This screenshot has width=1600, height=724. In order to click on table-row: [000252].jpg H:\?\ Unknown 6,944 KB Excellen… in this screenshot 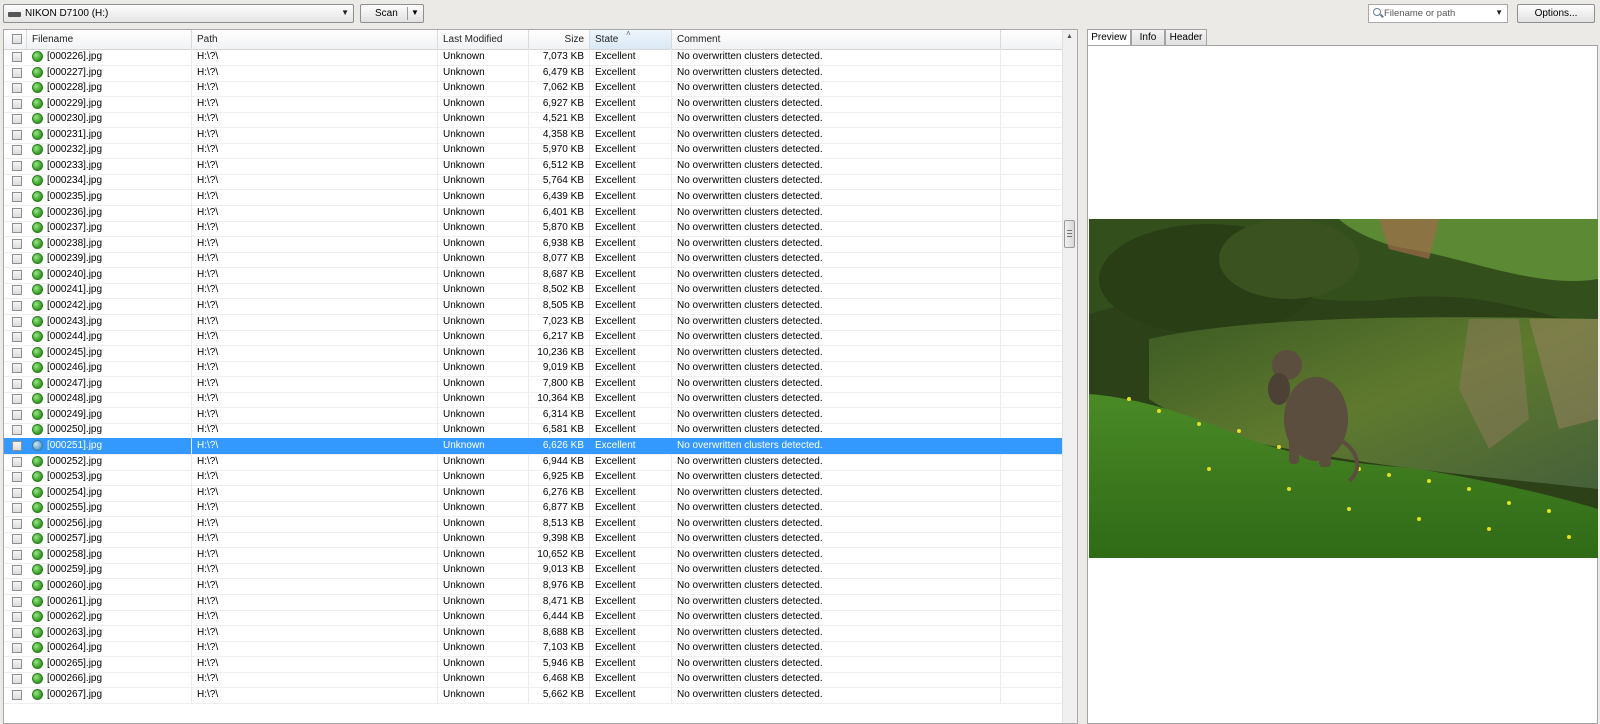, I will do `click(533, 462)`.